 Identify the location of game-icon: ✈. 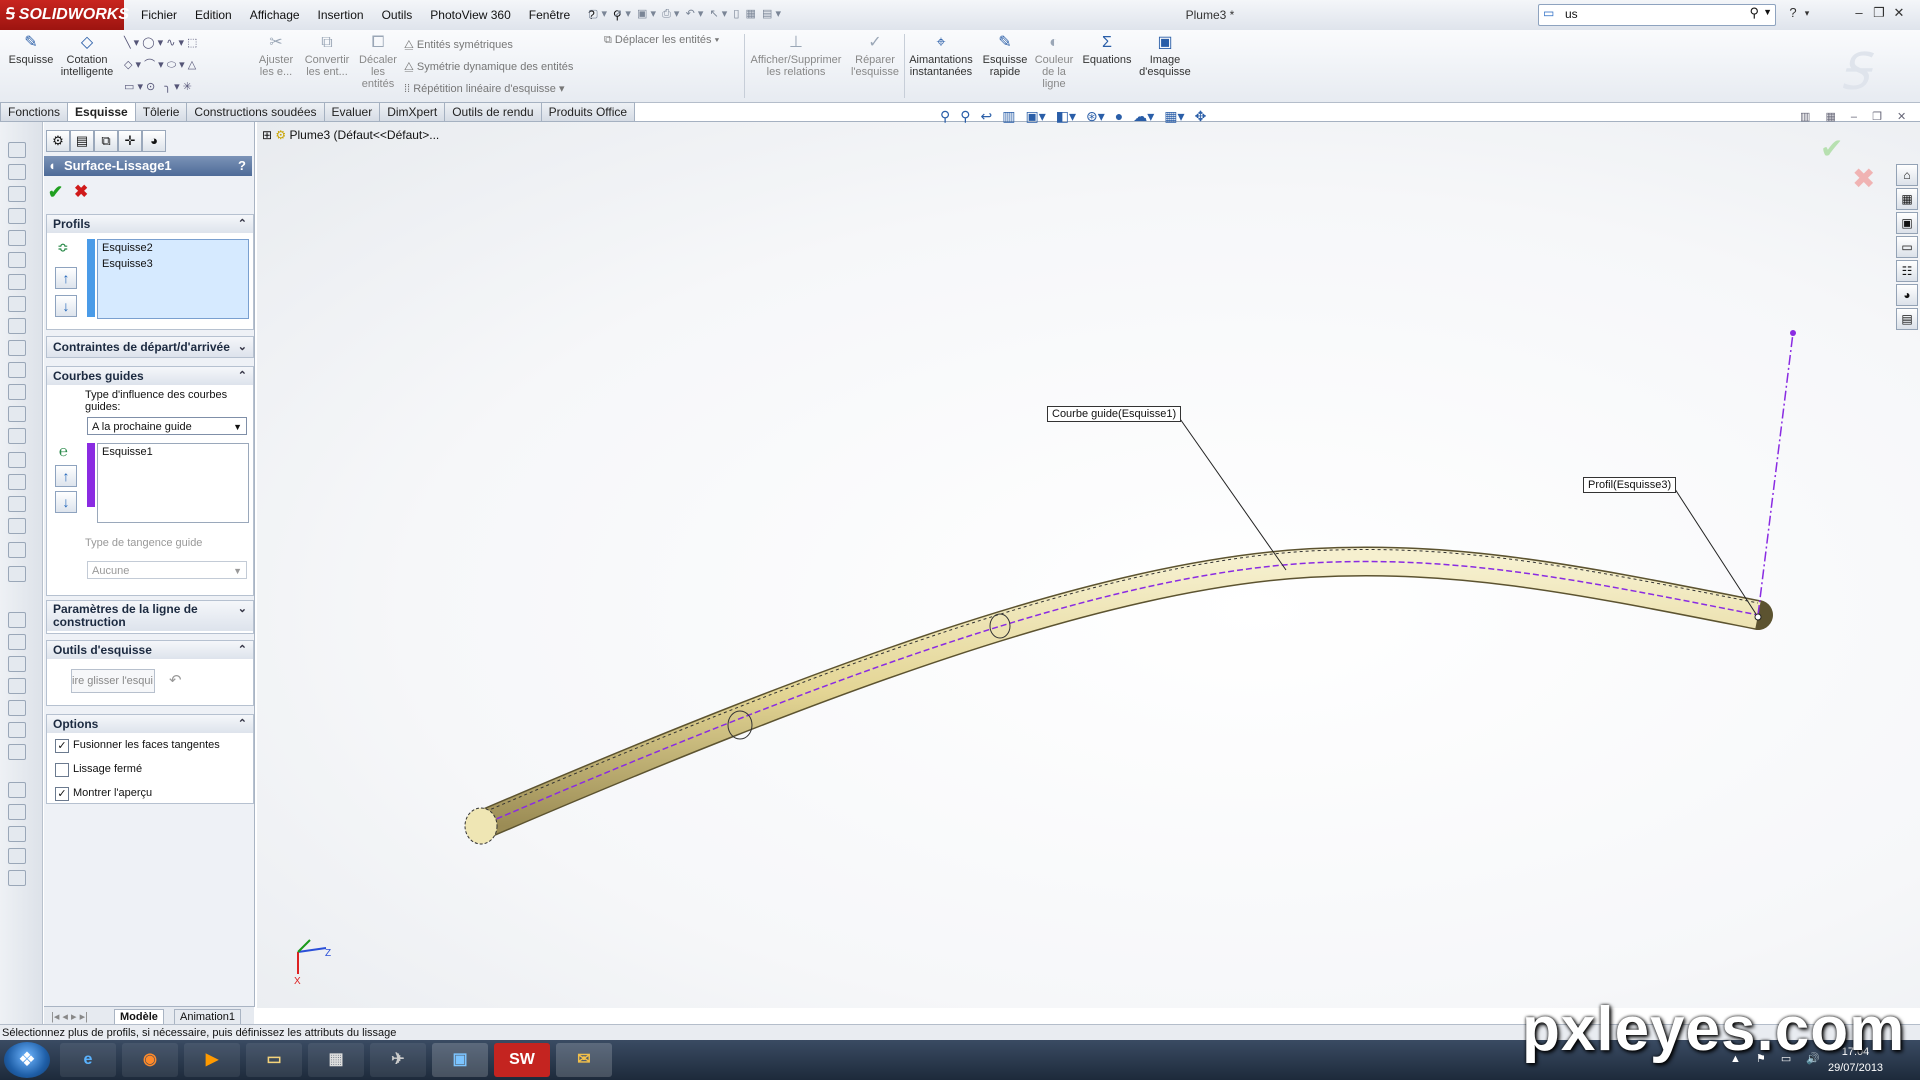
(398, 1060).